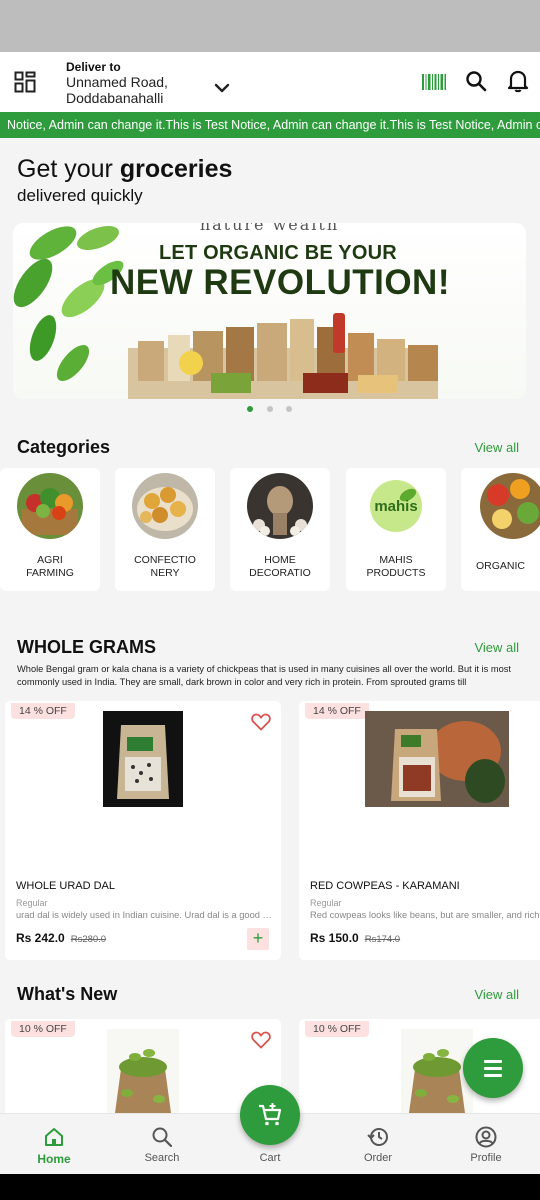  What do you see at coordinates (270, 1187) in the screenshot?
I see `system-nav-bar` at bounding box center [270, 1187].